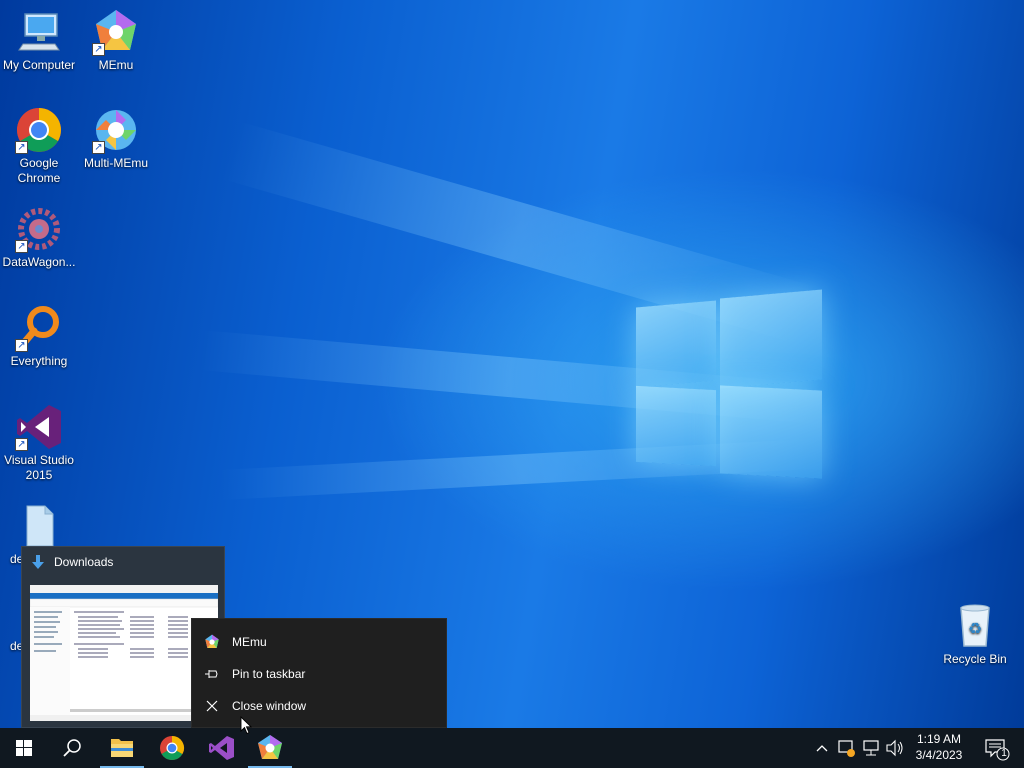 This screenshot has width=1024, height=768. Describe the element at coordinates (38, 562) in the screenshot. I see `download-arrow-icon` at that location.